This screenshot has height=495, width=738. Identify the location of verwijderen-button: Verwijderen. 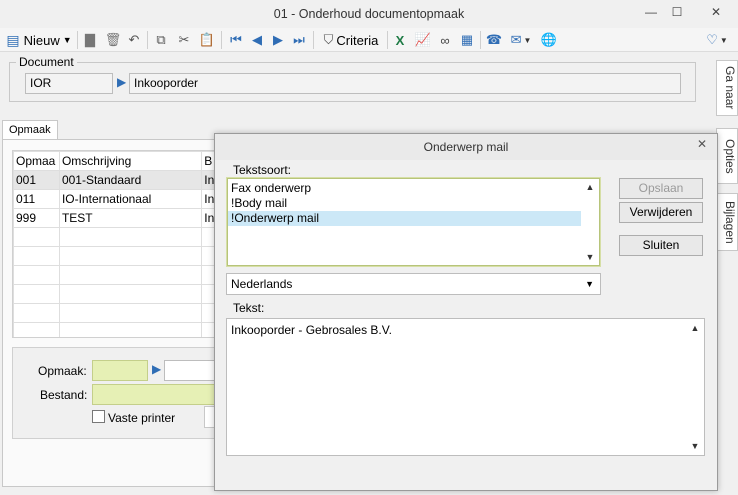
(661, 212).